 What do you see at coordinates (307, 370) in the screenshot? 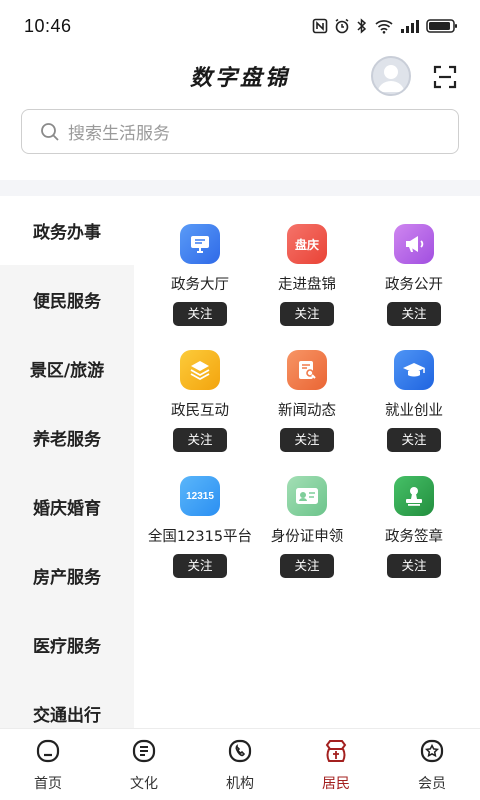
I see `news-search-icon` at bounding box center [307, 370].